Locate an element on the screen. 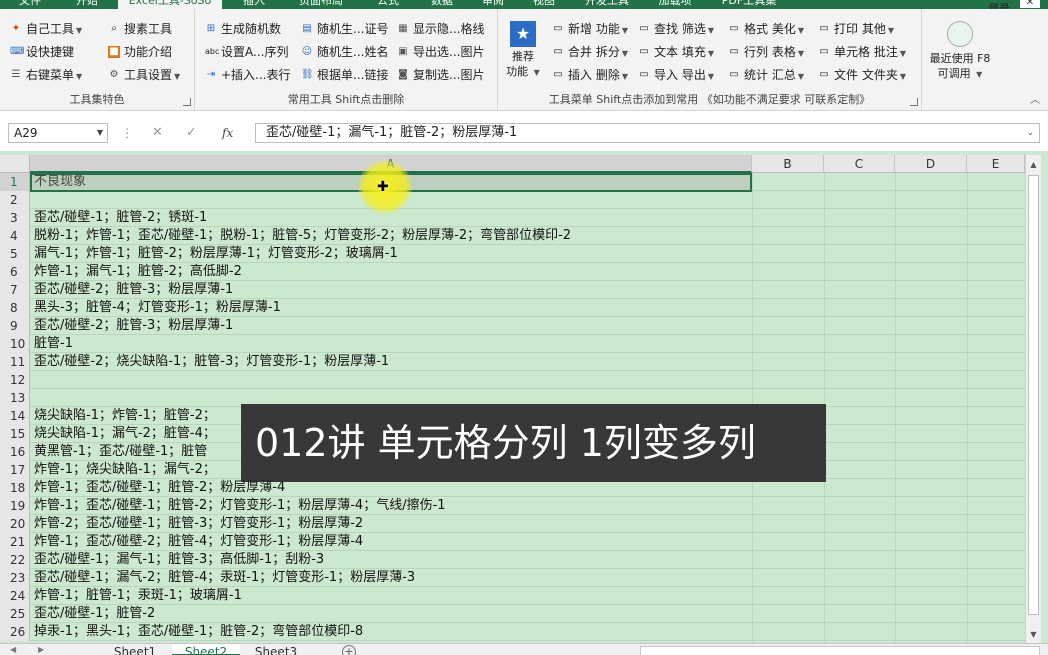 The width and height of the screenshot is (1048, 655). cell-comment-menu: ▭ 单元格 批注 ▼ is located at coordinates (861, 52).